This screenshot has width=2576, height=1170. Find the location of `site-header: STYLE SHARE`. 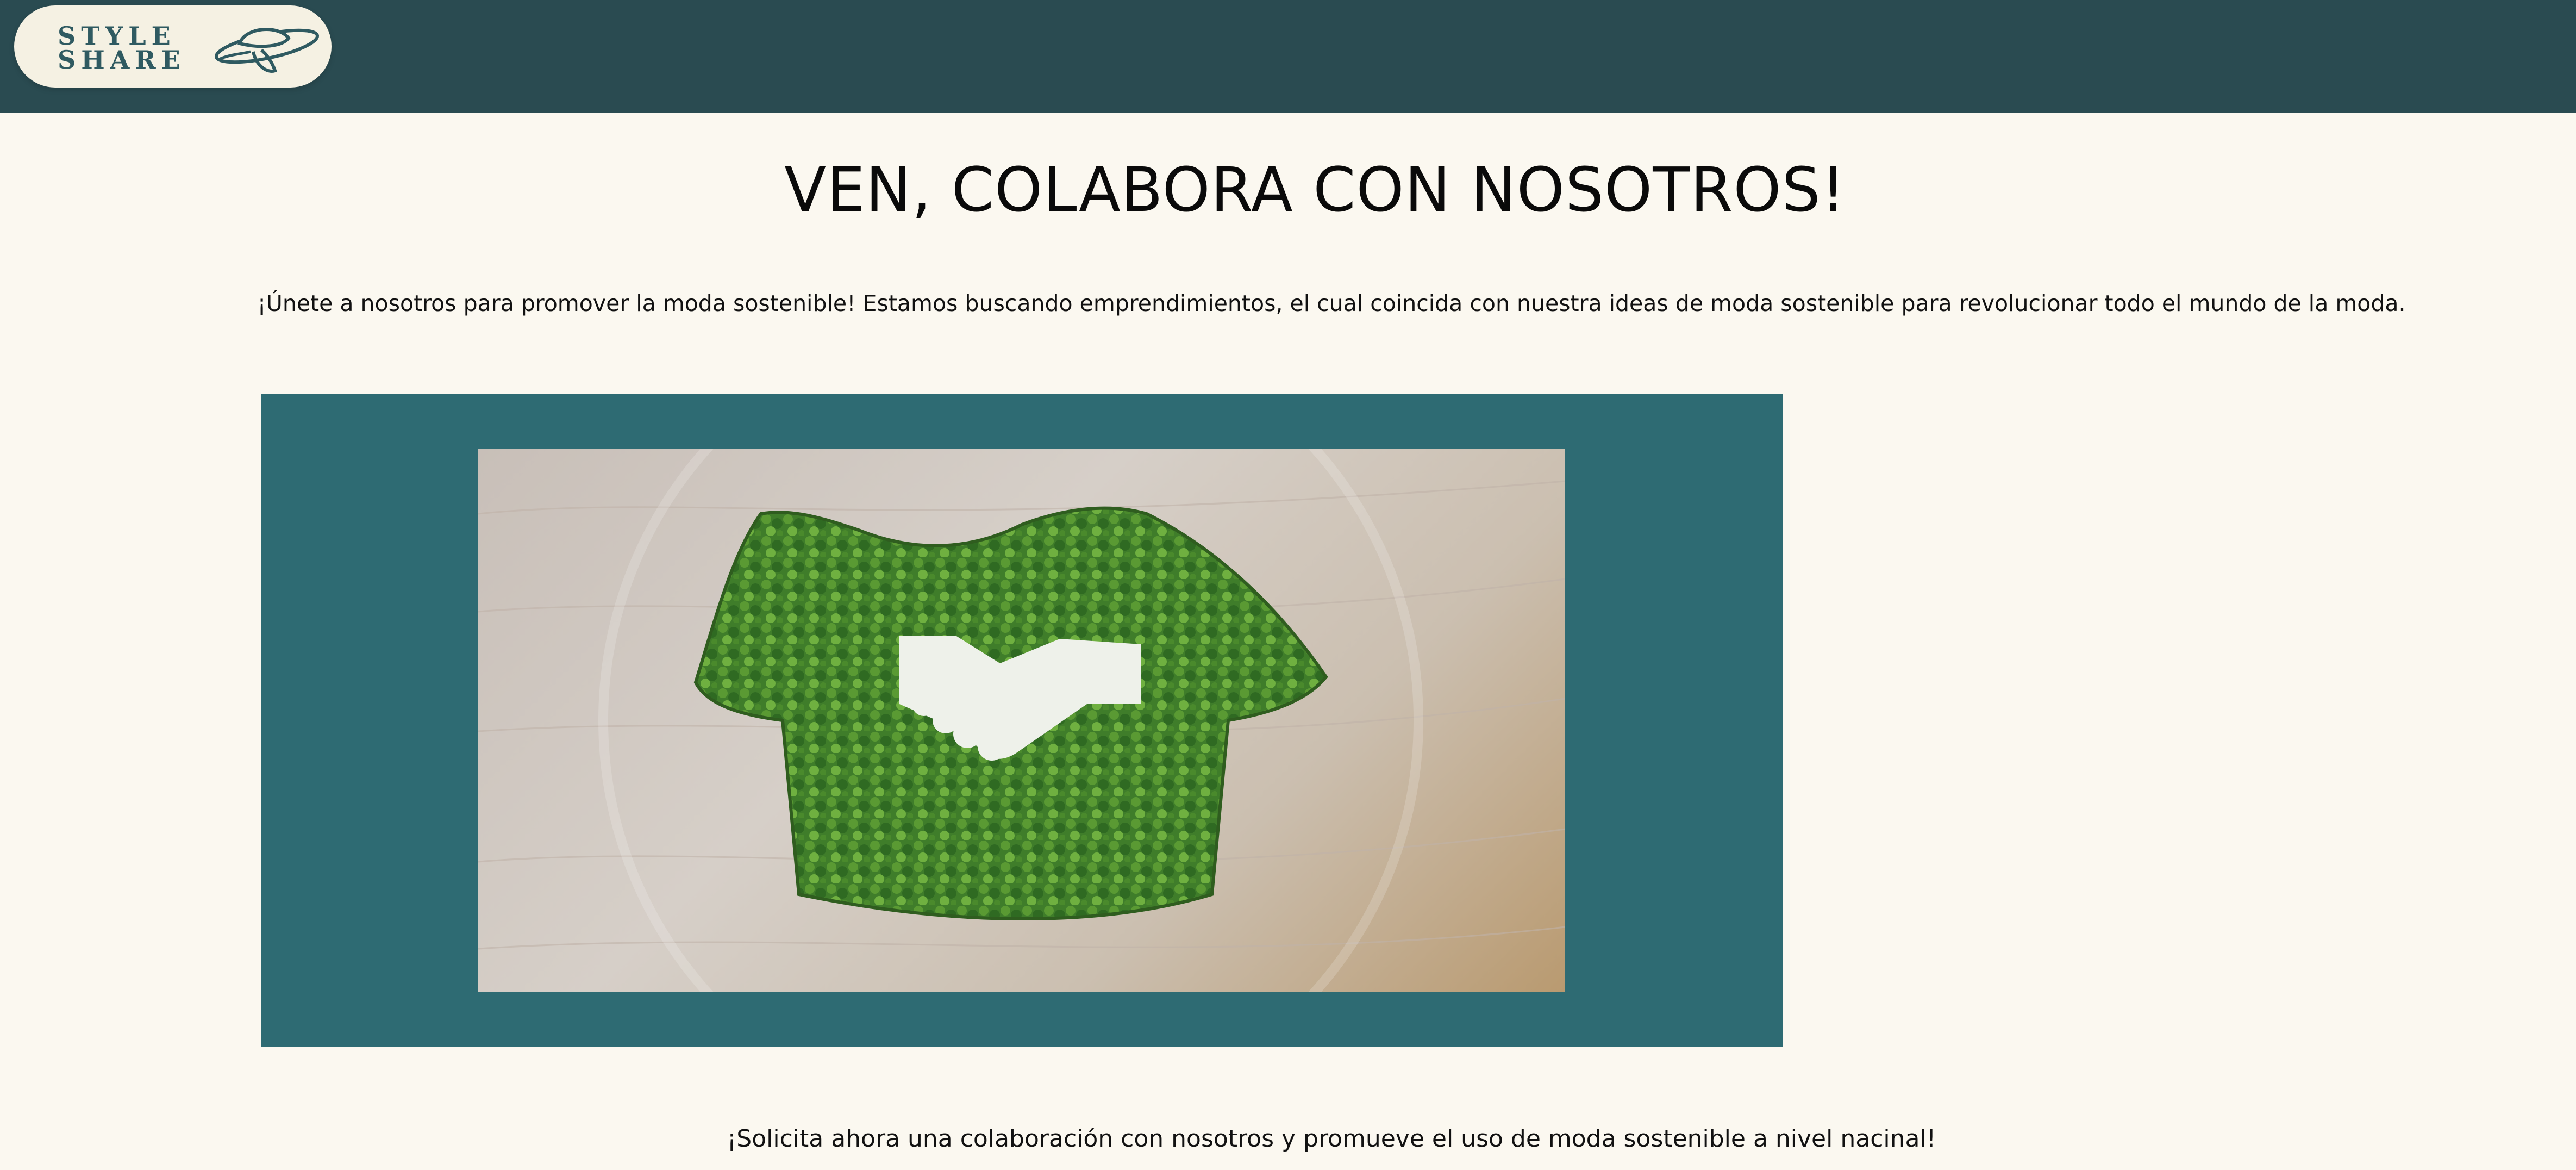

site-header: STYLE SHARE is located at coordinates (1288, 56).